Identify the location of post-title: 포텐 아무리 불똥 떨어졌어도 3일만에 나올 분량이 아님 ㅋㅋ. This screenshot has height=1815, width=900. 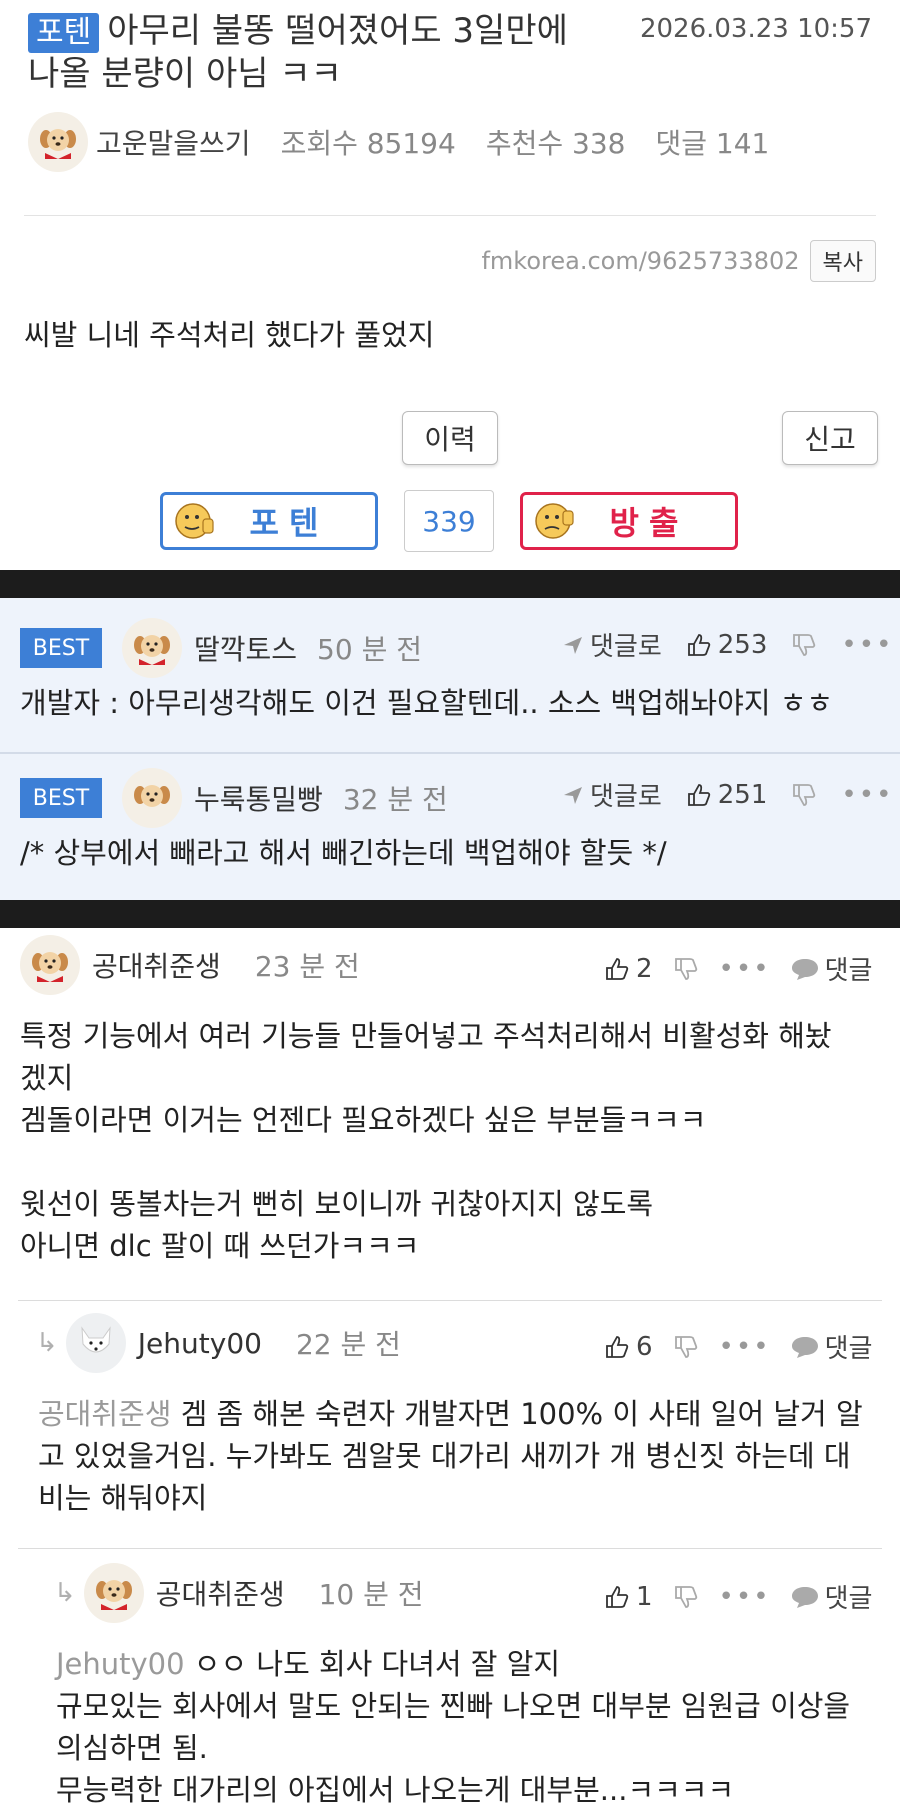
(328, 52).